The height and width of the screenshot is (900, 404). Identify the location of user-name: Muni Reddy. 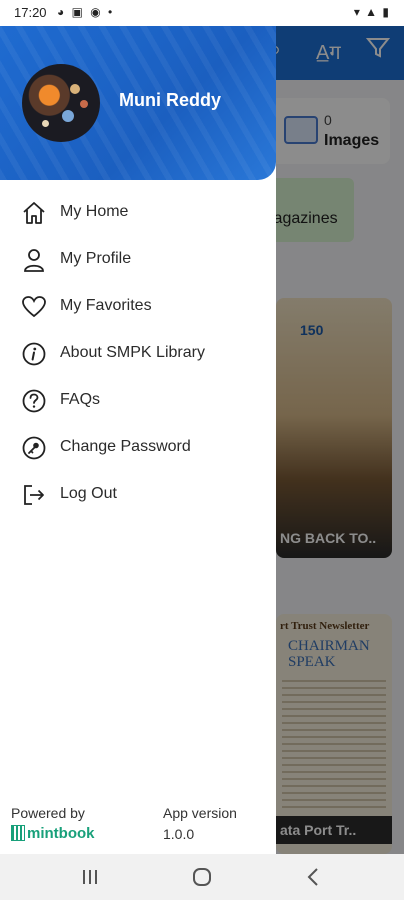
(170, 100).